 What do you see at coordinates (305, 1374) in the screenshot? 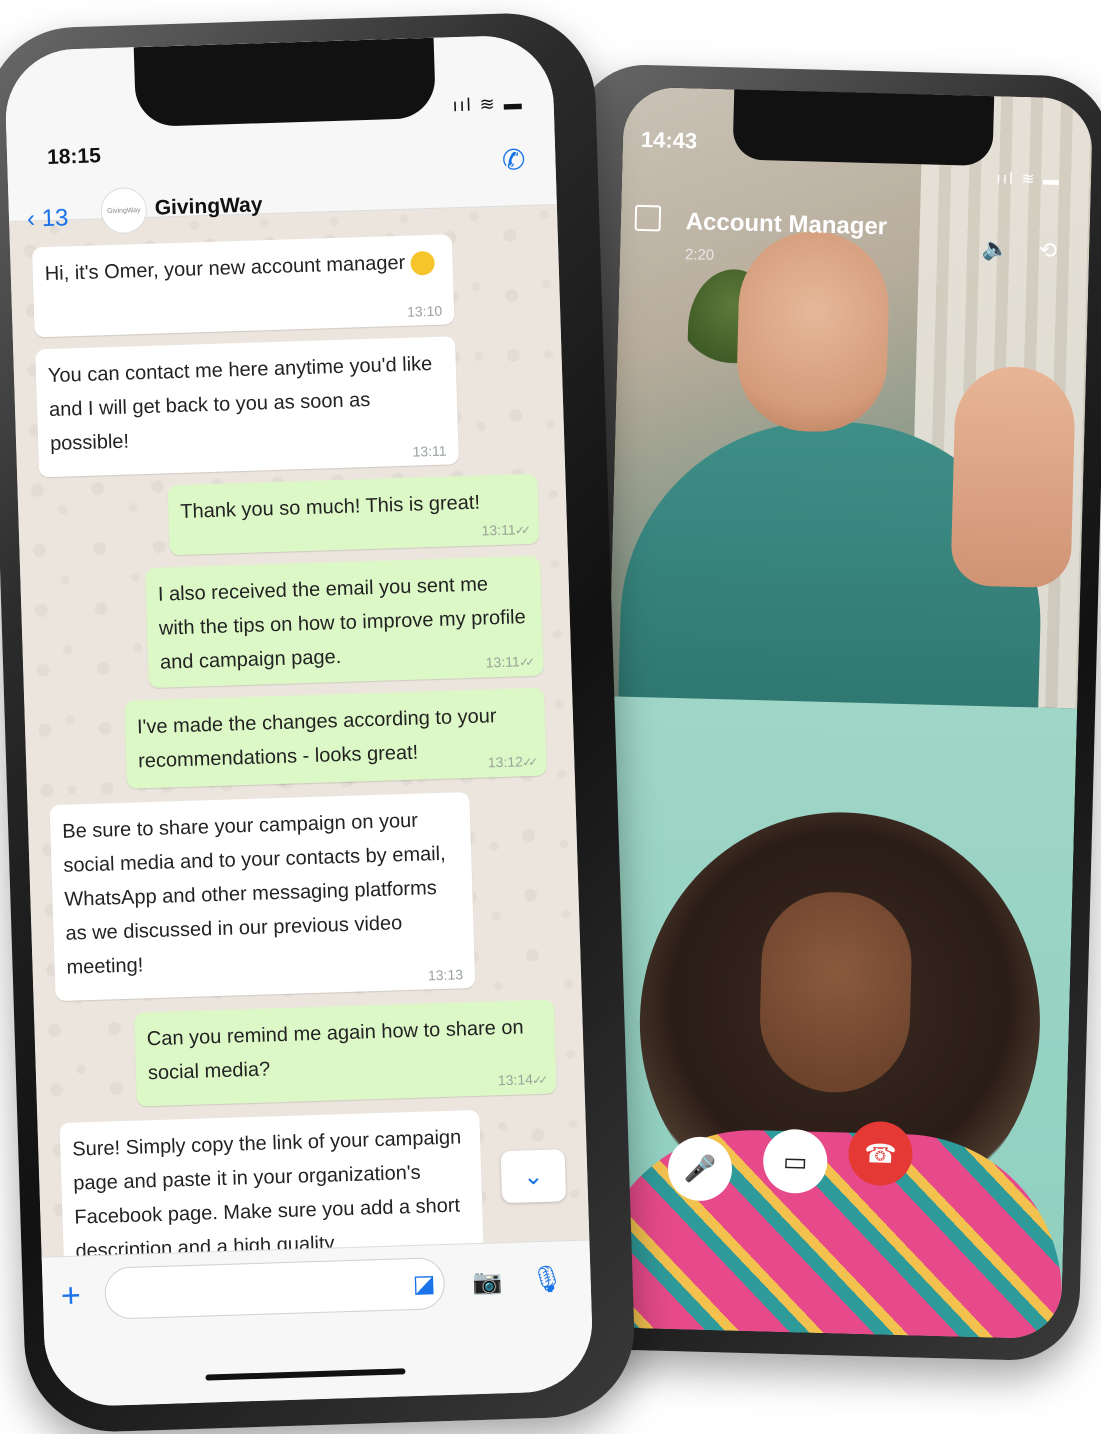
I see `home-indicator` at bounding box center [305, 1374].